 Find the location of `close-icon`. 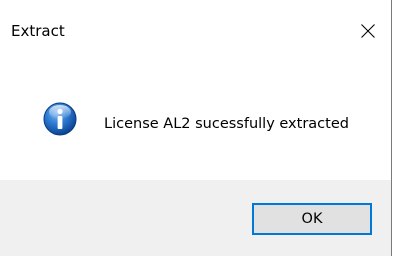

close-icon is located at coordinates (368, 31).